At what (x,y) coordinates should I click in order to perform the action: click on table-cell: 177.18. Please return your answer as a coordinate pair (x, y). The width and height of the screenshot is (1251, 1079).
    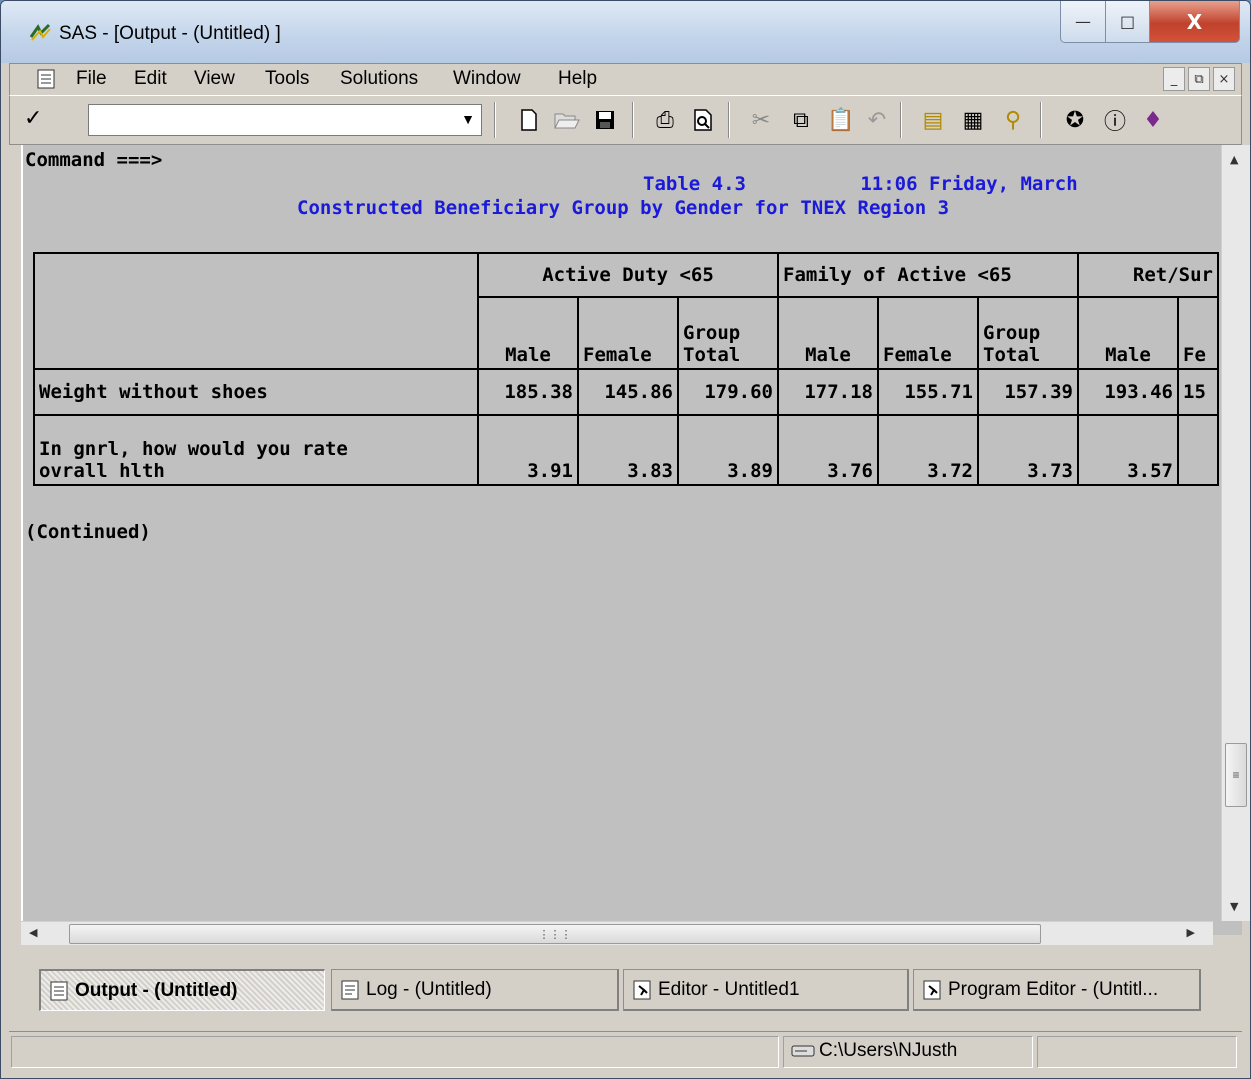
    Looking at the image, I should click on (828, 392).